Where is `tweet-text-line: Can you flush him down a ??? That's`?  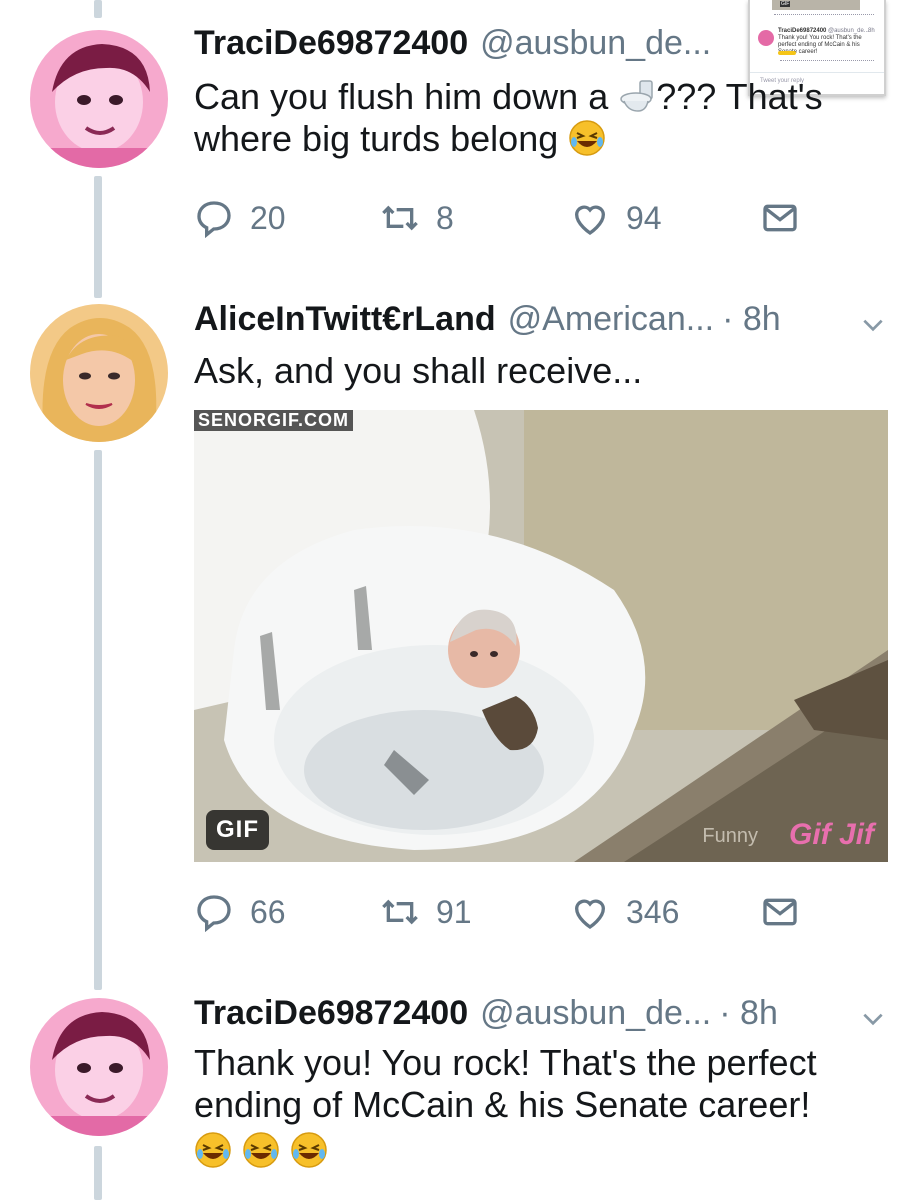 tweet-text-line: Can you flush him down a ??? That's is located at coordinates (524, 97).